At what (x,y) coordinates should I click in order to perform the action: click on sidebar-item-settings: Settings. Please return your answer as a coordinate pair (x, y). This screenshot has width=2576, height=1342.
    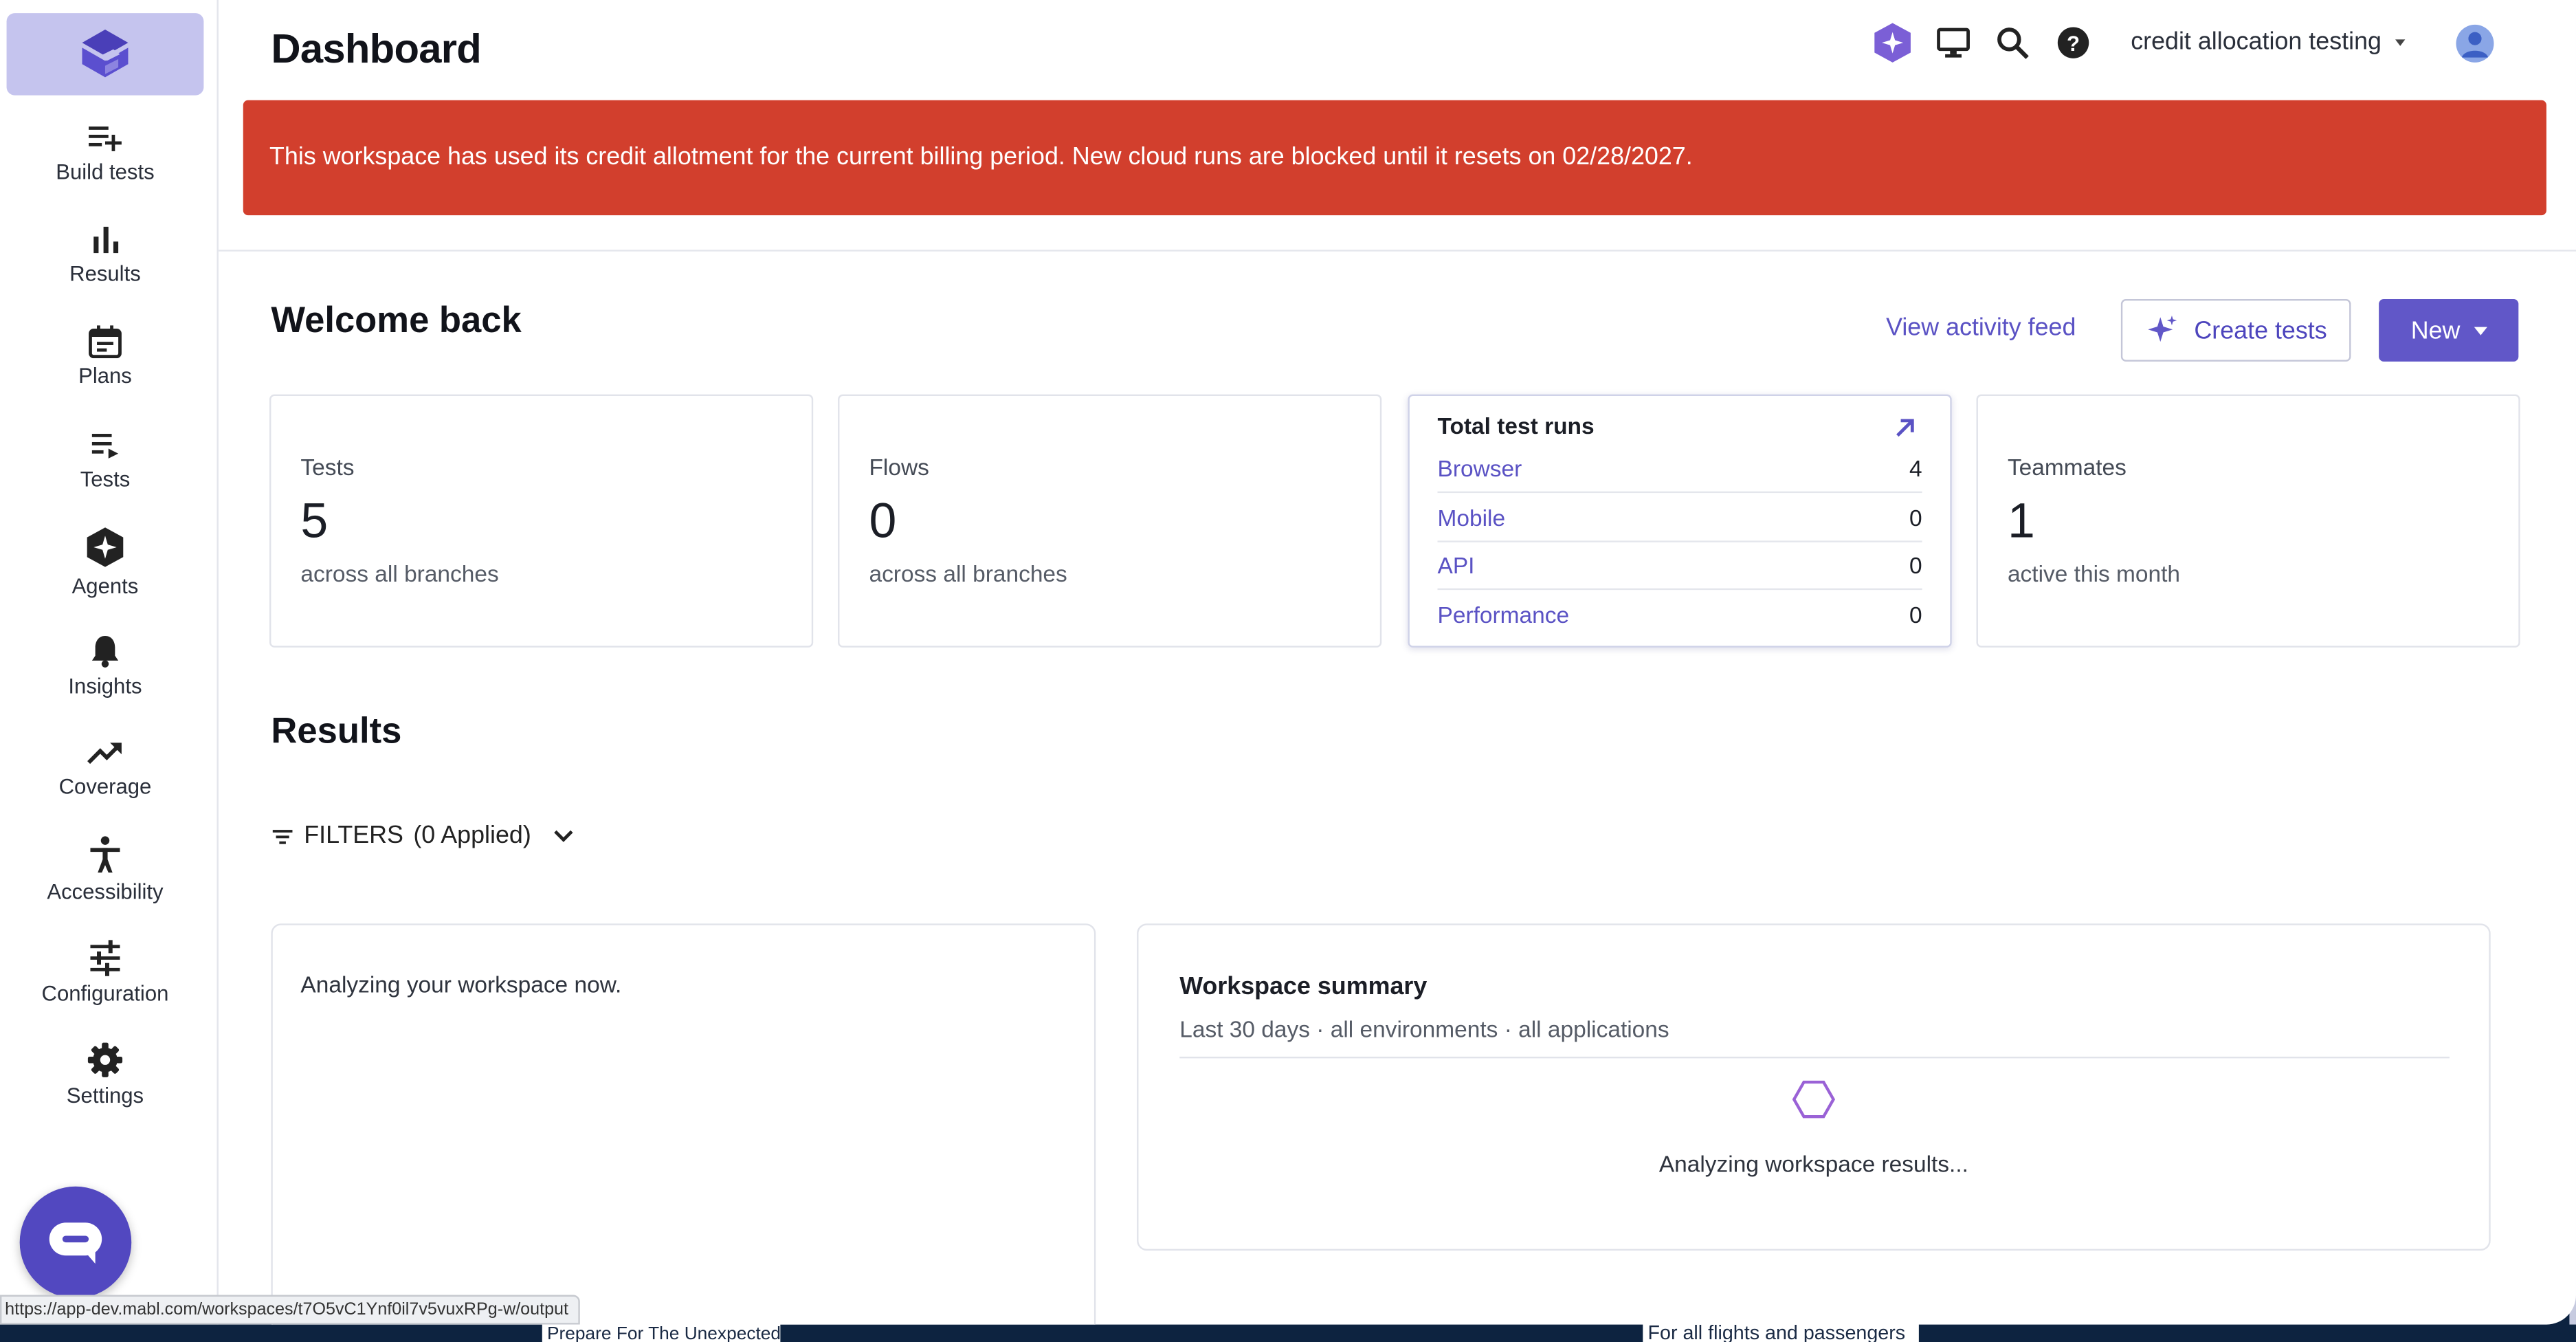
    Looking at the image, I should click on (105, 1075).